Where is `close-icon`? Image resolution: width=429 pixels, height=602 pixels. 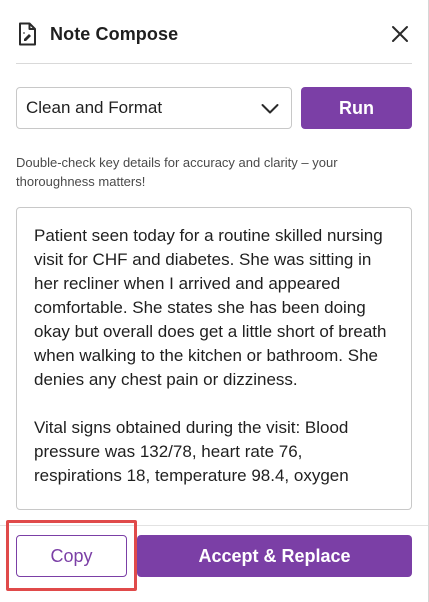
close-icon is located at coordinates (400, 34).